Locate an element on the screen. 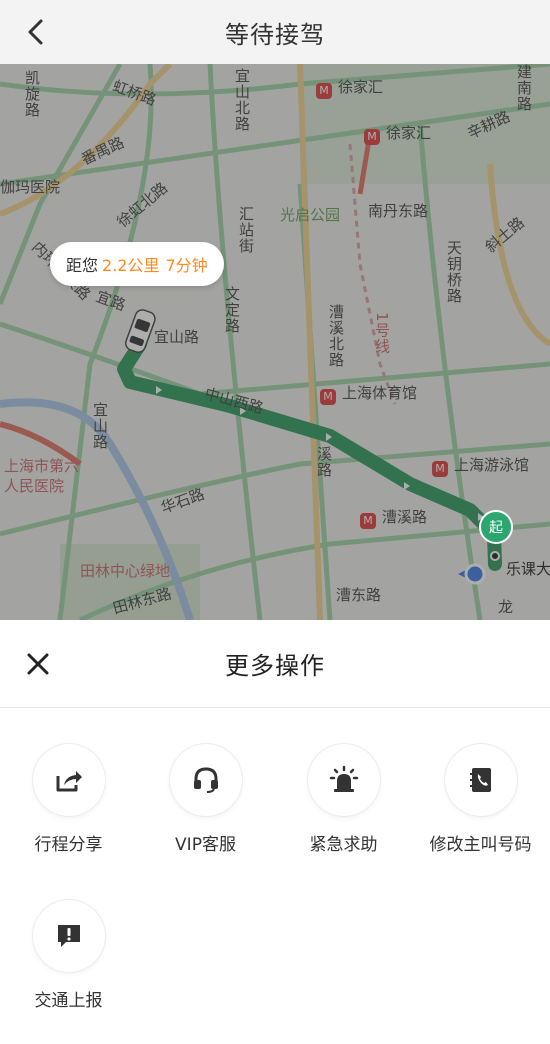 This screenshot has width=550, height=1044. map-label: 南丹东路 is located at coordinates (398, 211).